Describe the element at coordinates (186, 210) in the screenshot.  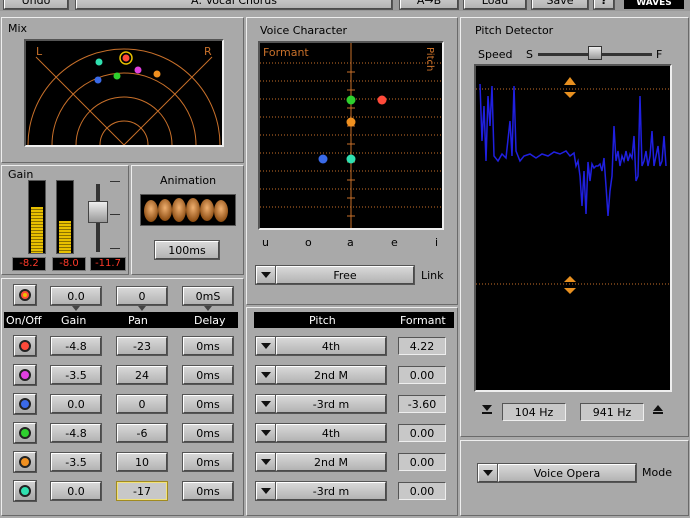
I see `faces-icon` at that location.